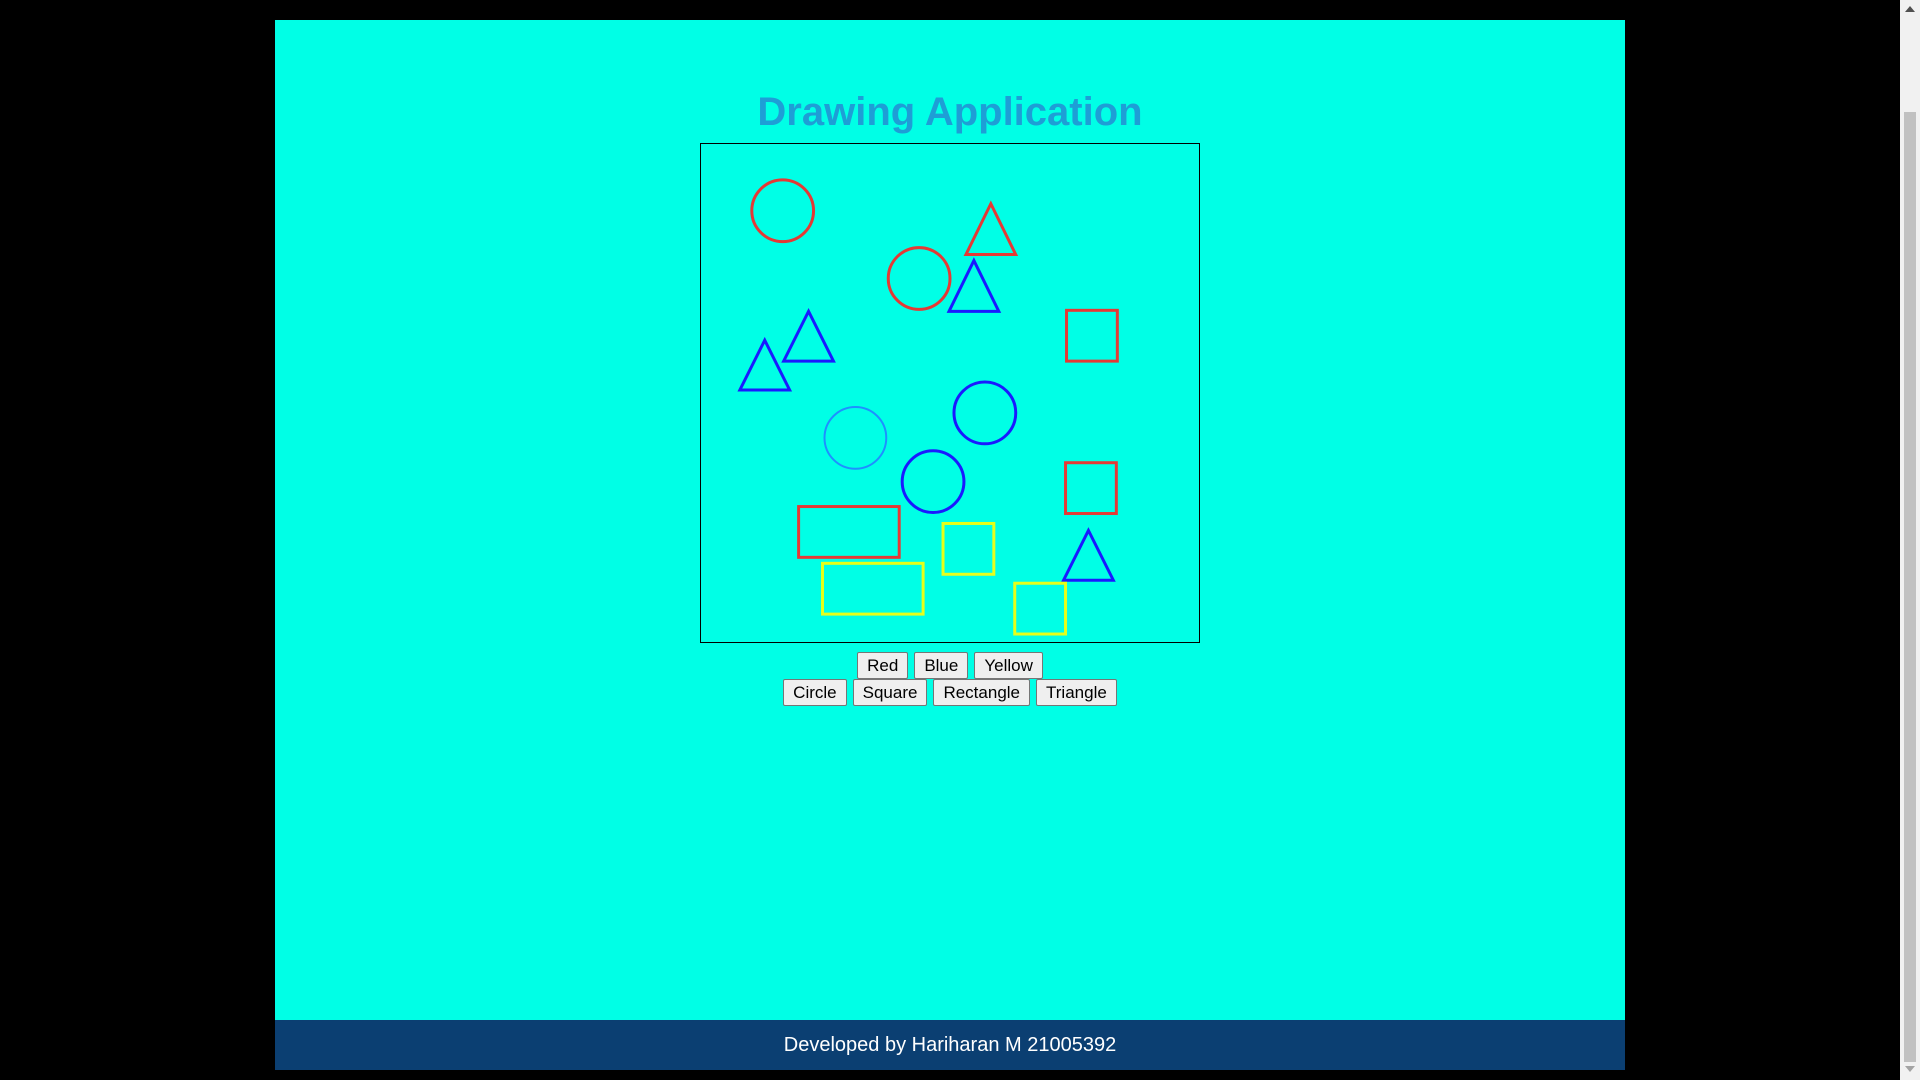  I want to click on canvas-surface, so click(950, 393).